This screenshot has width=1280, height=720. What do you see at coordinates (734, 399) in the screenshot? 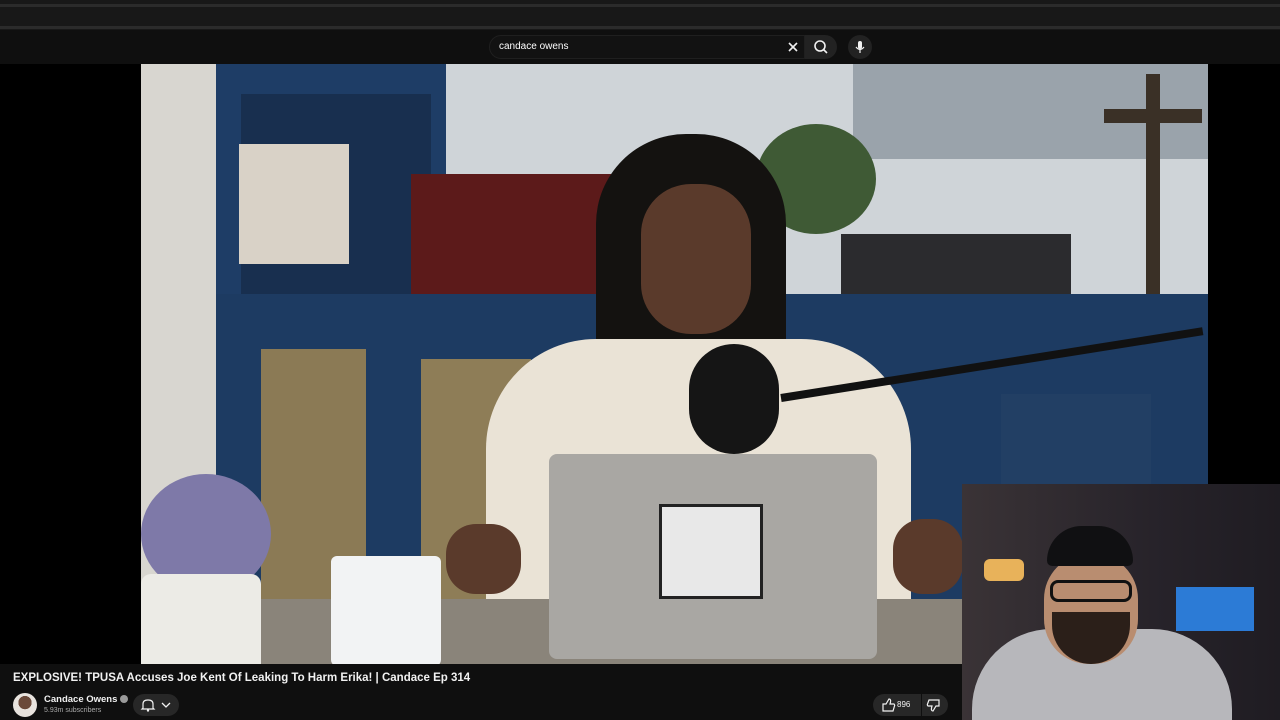
I see `studio-microphone` at bounding box center [734, 399].